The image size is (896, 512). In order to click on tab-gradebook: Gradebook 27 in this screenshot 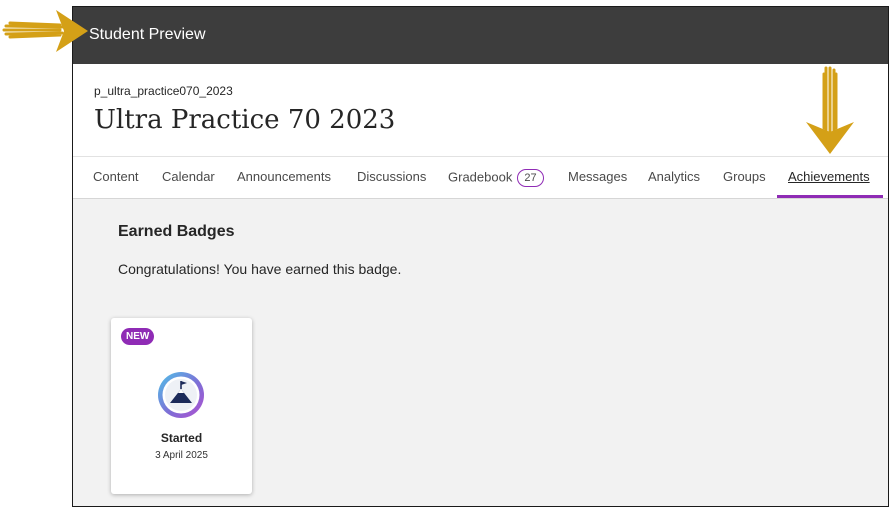, I will do `click(496, 178)`.